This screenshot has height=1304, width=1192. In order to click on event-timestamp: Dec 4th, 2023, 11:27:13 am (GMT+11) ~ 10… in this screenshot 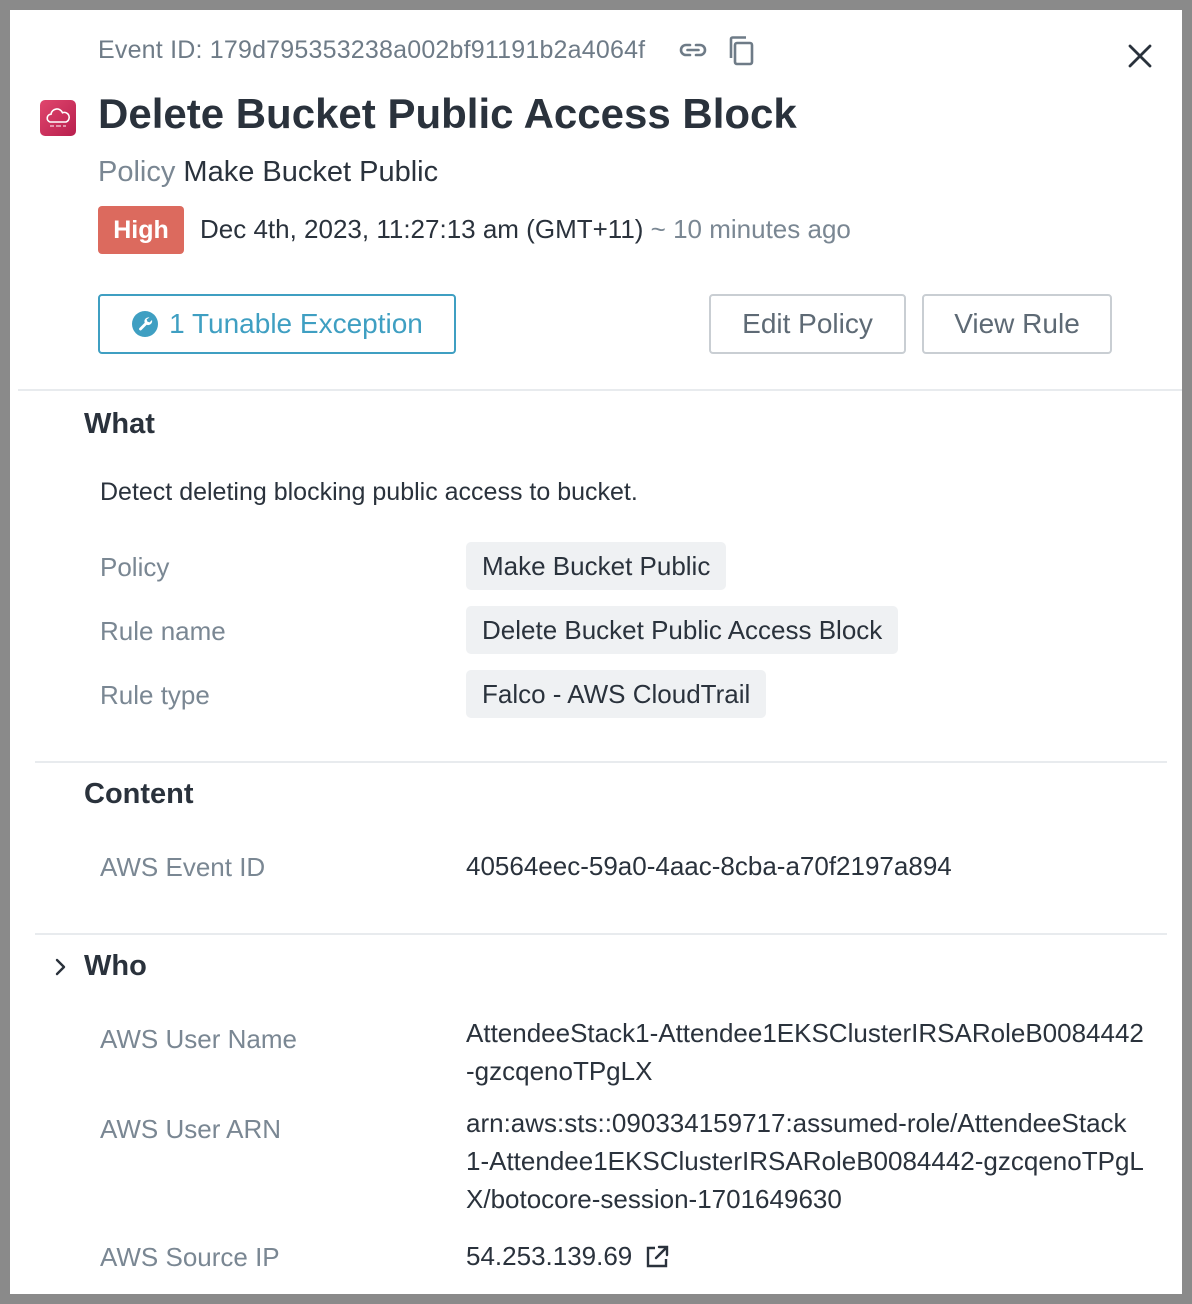, I will do `click(525, 229)`.